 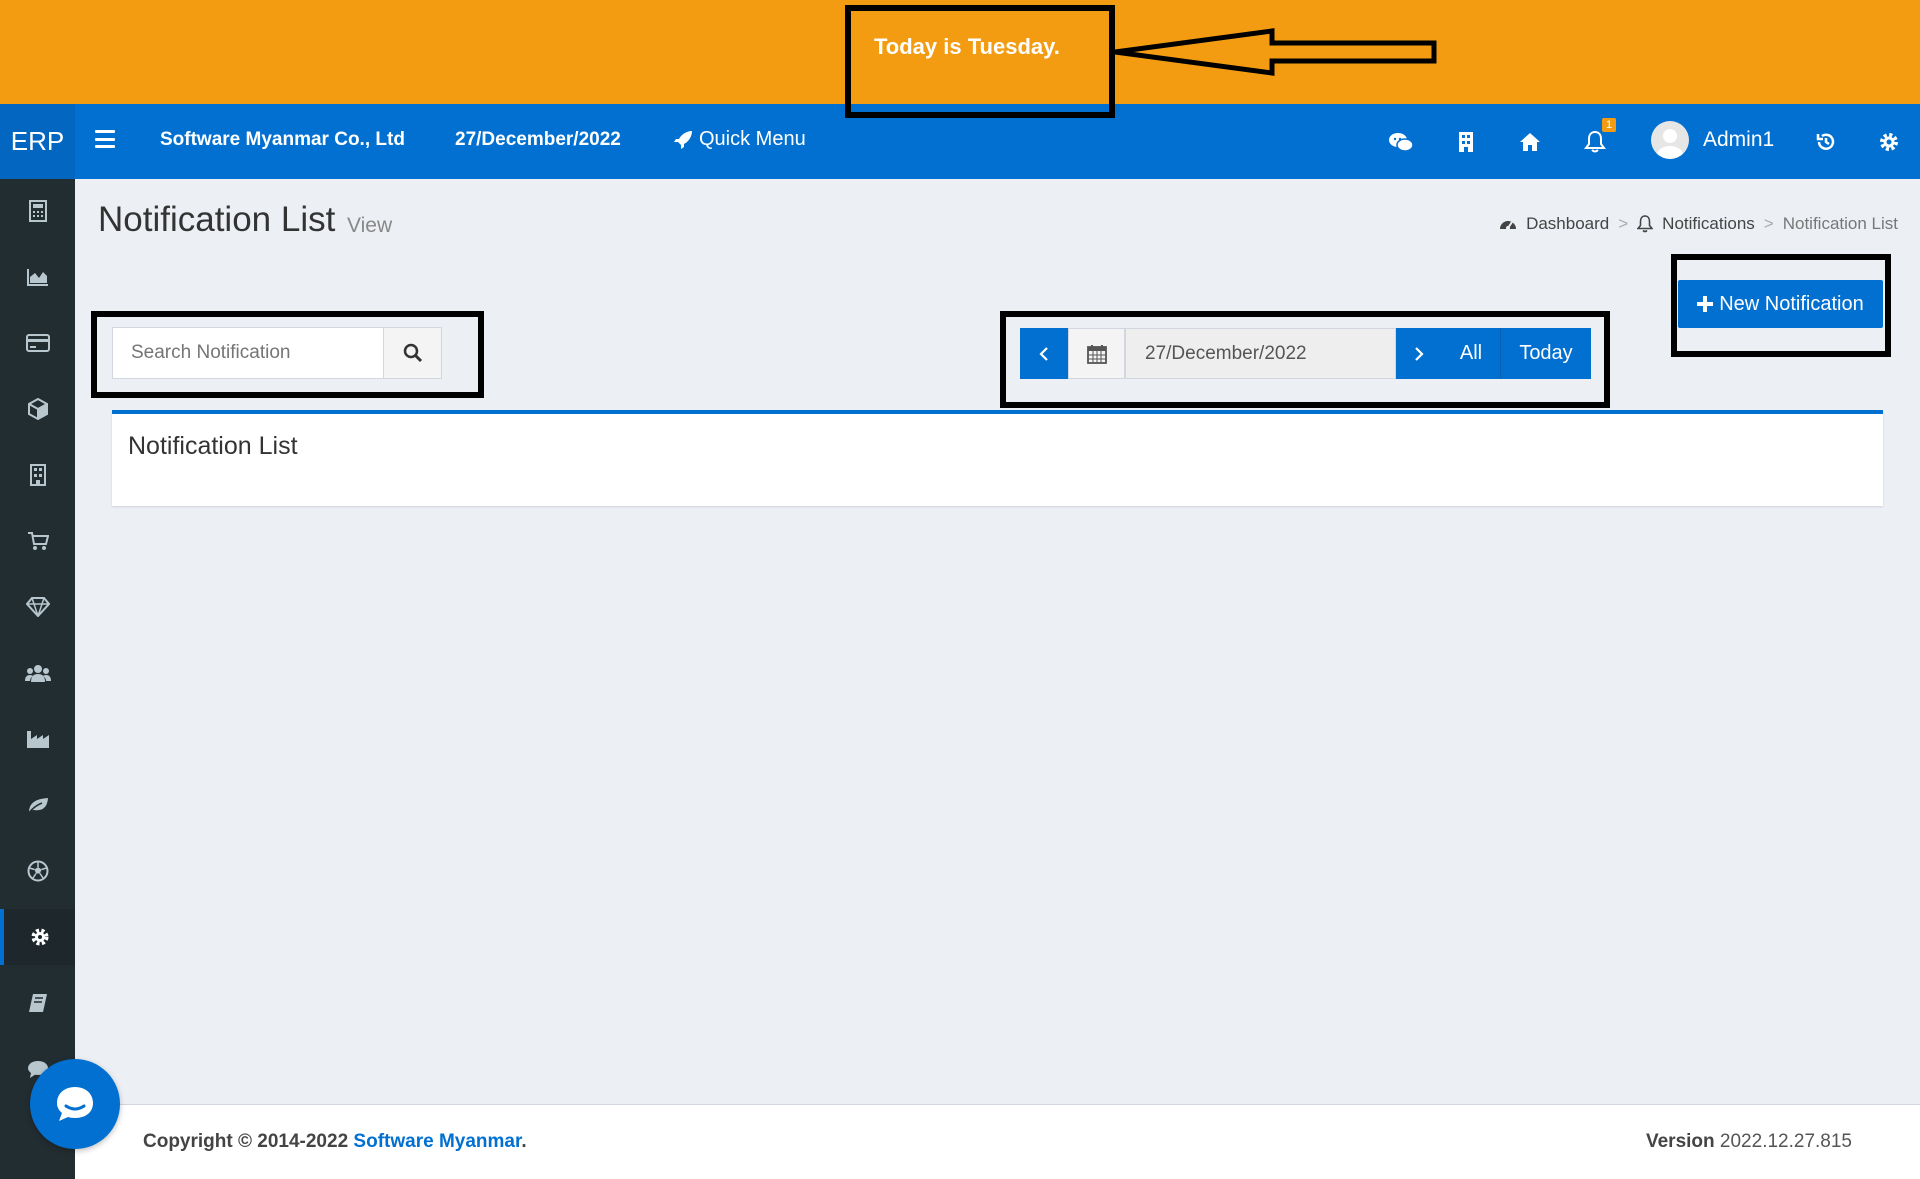 I want to click on area-chart-icon, so click(x=37, y=277).